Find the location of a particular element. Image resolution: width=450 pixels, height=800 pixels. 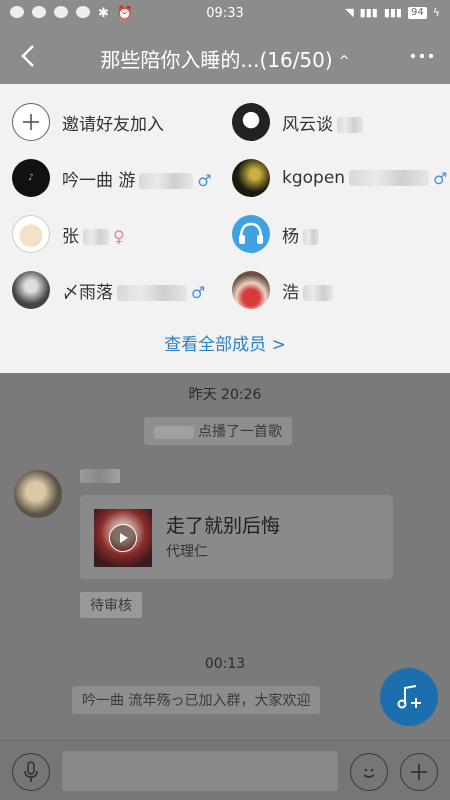

emoji-button is located at coordinates (369, 772).